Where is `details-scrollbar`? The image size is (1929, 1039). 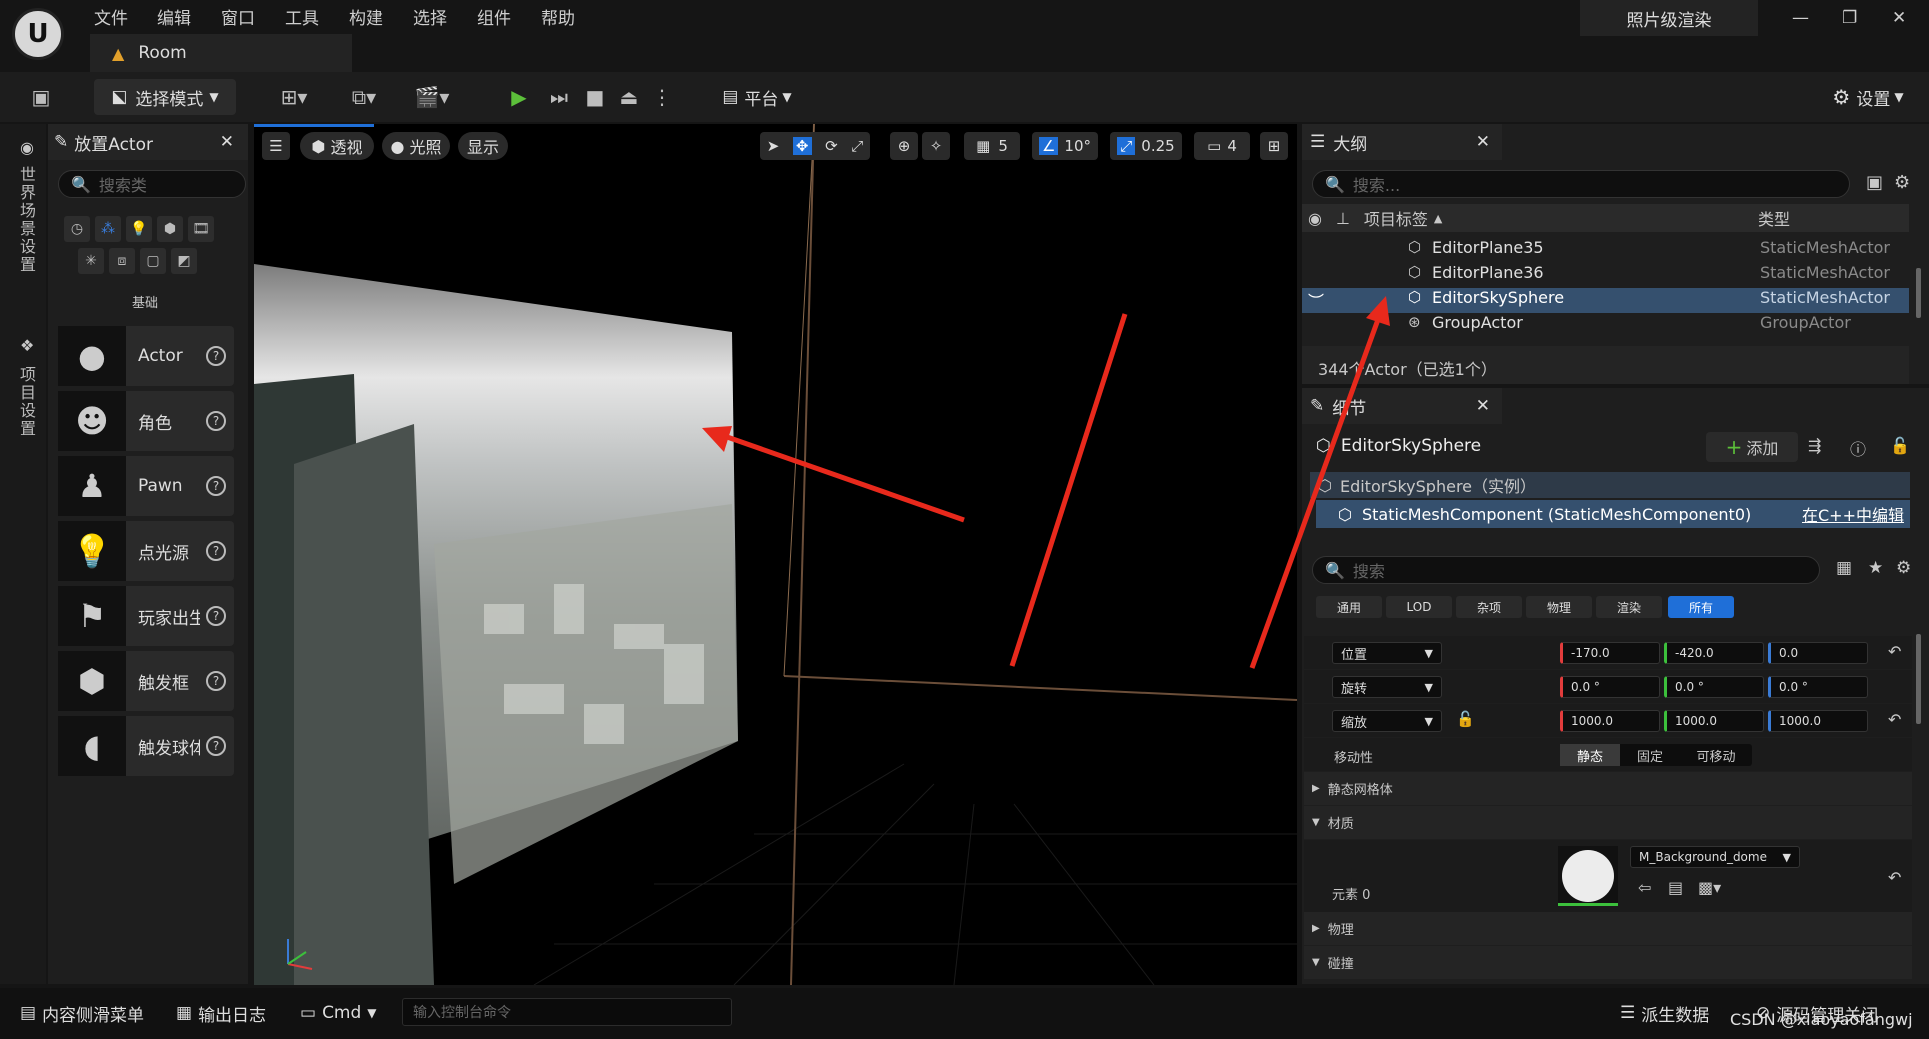 details-scrollbar is located at coordinates (1918, 679).